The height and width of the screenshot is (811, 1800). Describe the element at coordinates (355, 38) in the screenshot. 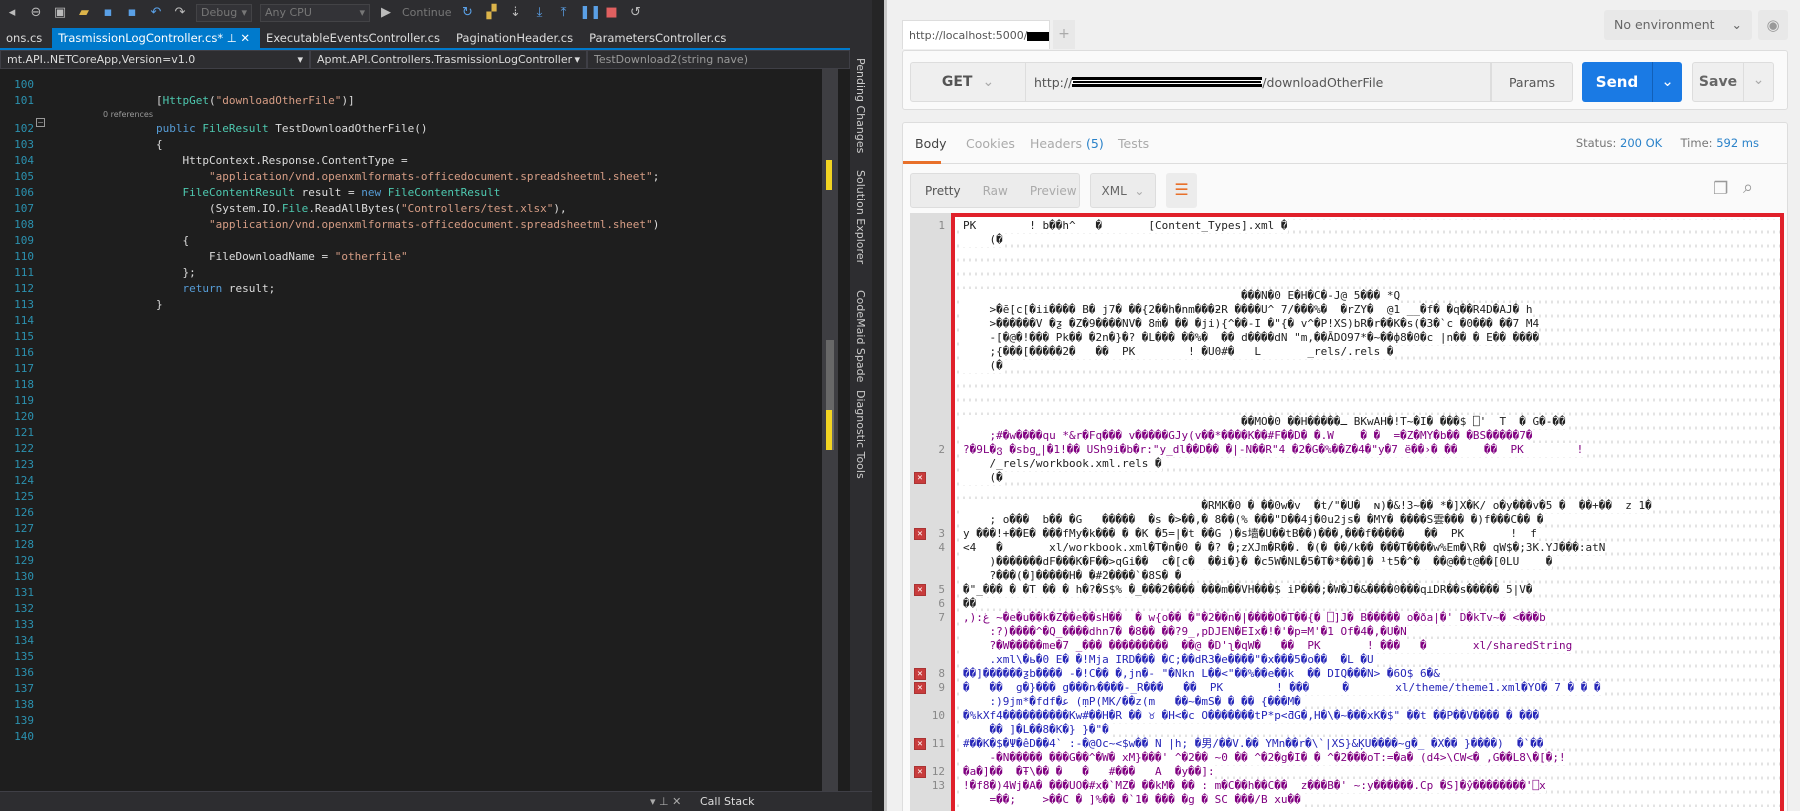

I see `document-tab: ExecutableEventsController.cs` at that location.